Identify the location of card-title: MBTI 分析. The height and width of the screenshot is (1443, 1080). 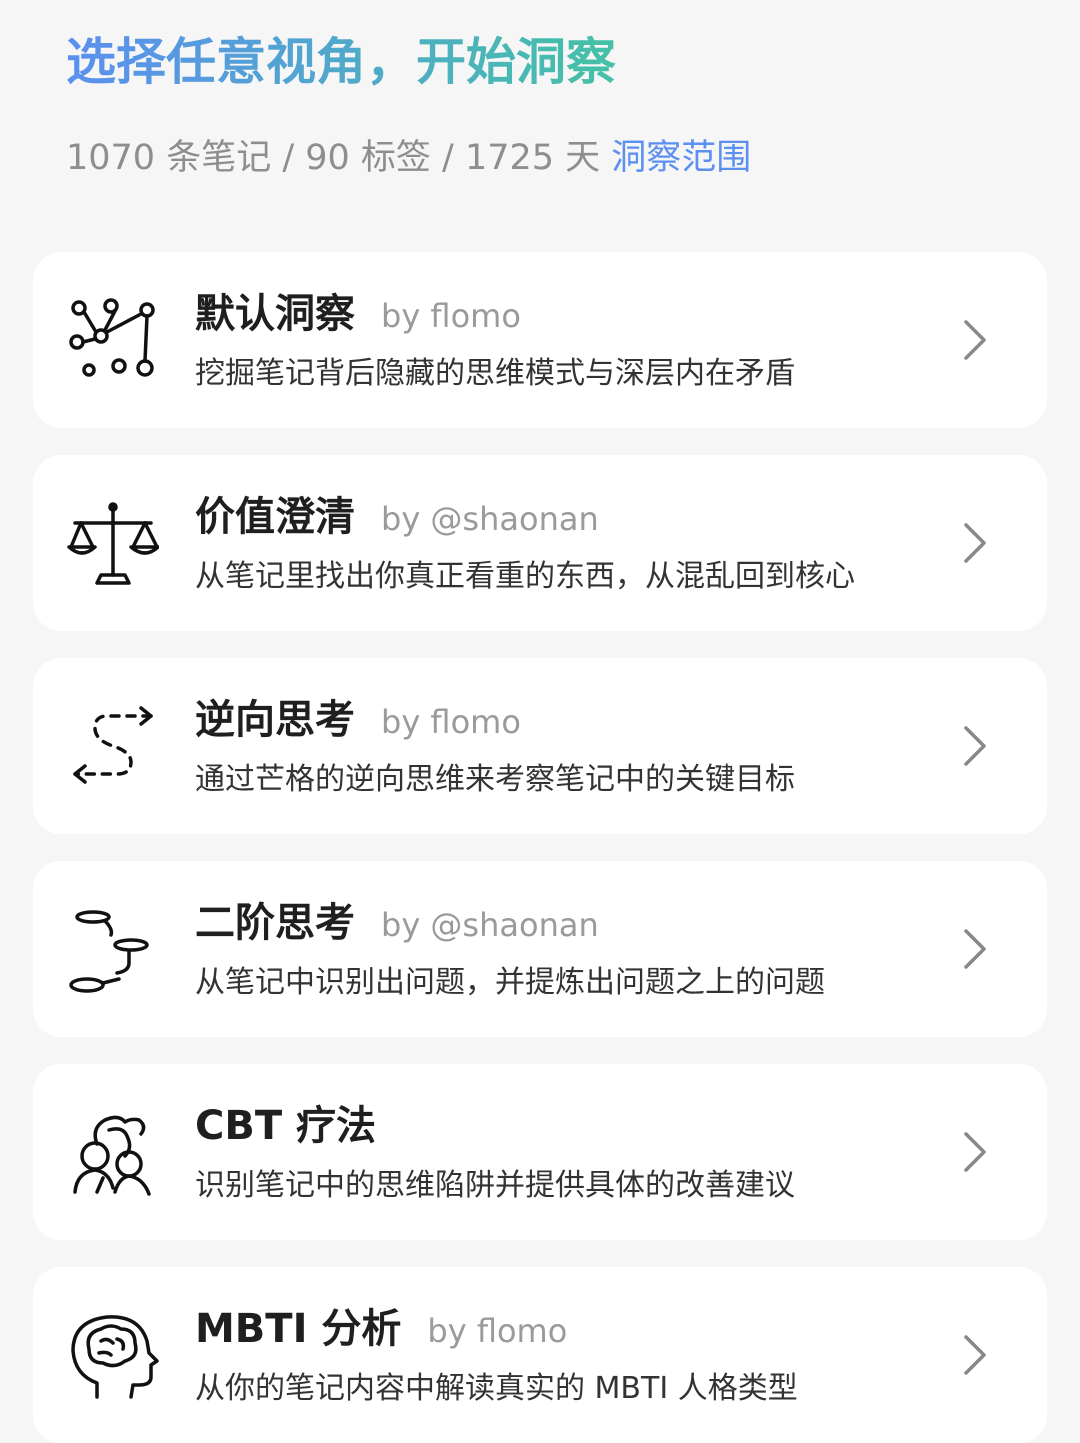
(298, 1329).